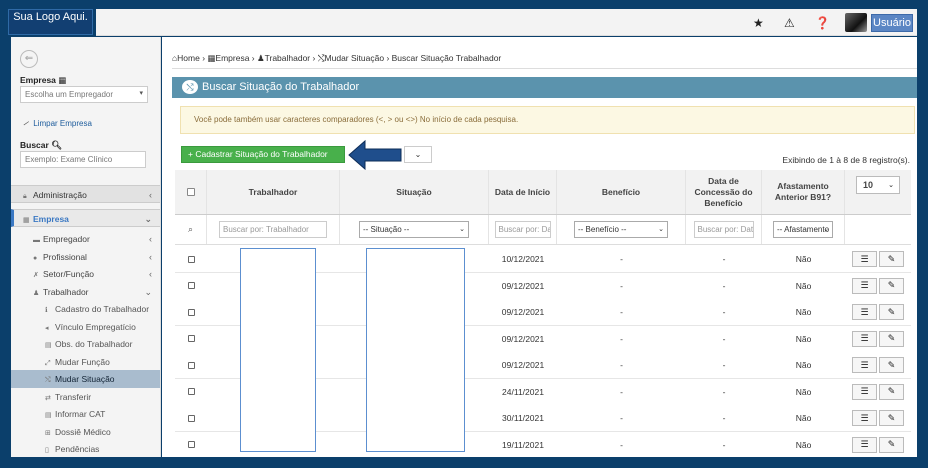 The height and width of the screenshot is (468, 928). What do you see at coordinates (261, 58) in the screenshot?
I see `person-icon: ♟` at bounding box center [261, 58].